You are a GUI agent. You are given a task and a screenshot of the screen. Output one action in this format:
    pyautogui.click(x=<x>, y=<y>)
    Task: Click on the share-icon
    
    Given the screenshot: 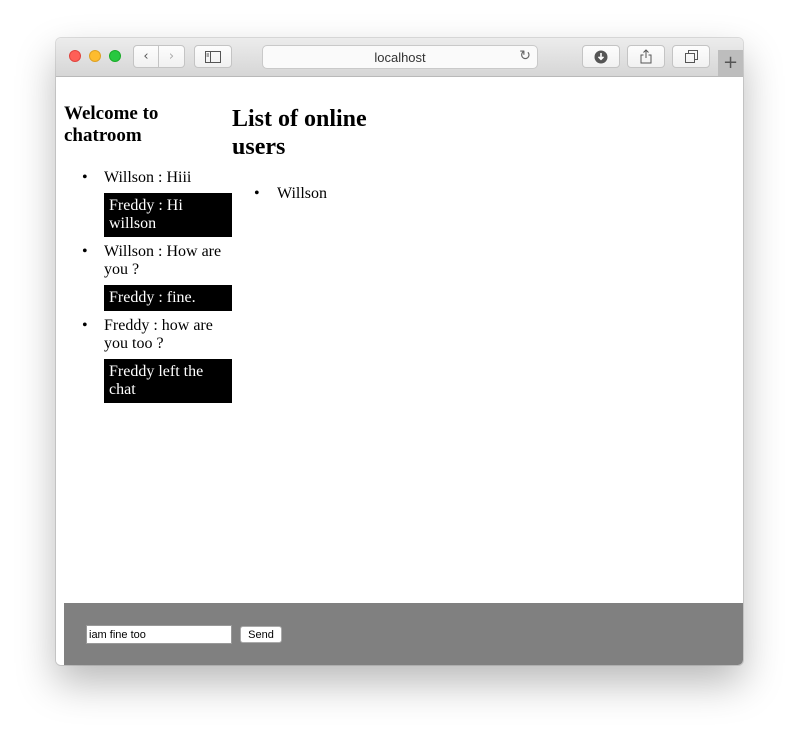 What is the action you would take?
    pyautogui.click(x=646, y=56)
    